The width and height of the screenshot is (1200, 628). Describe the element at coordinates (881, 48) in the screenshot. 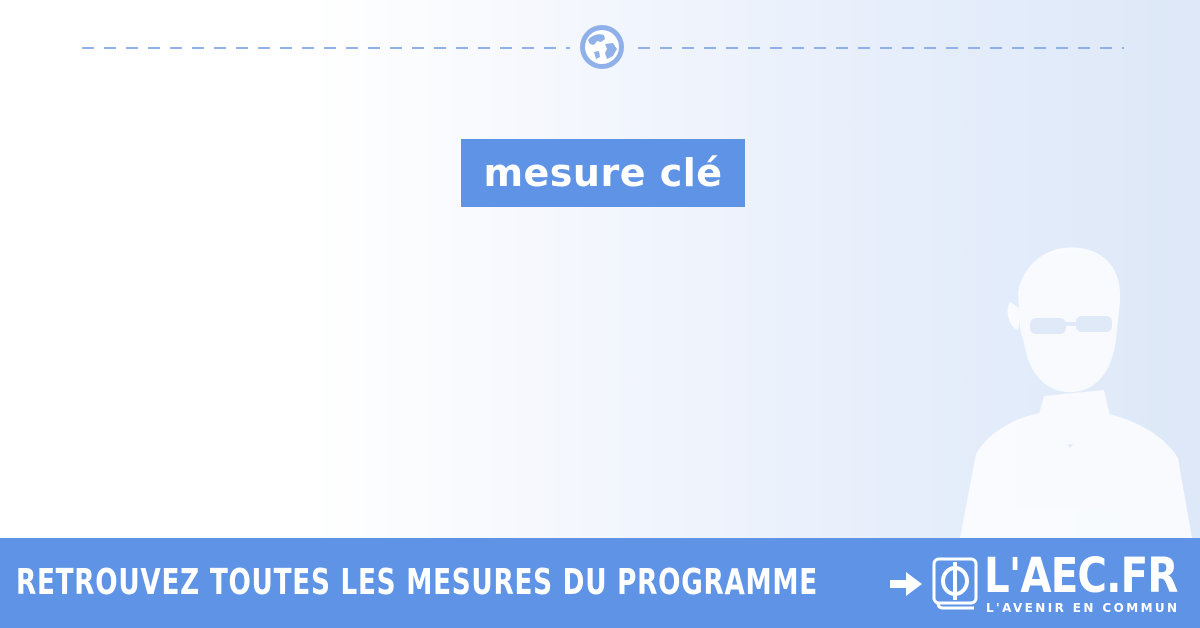

I see `divider-dash-right` at that location.